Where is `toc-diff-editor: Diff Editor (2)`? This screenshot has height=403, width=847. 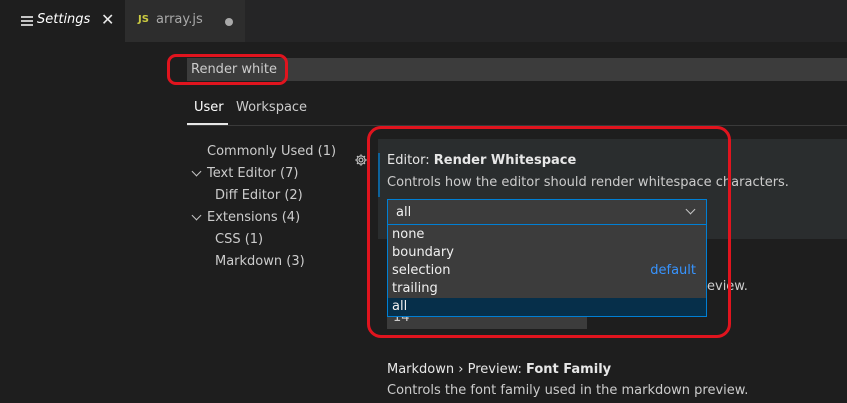 toc-diff-editor: Diff Editor (2) is located at coordinates (259, 195).